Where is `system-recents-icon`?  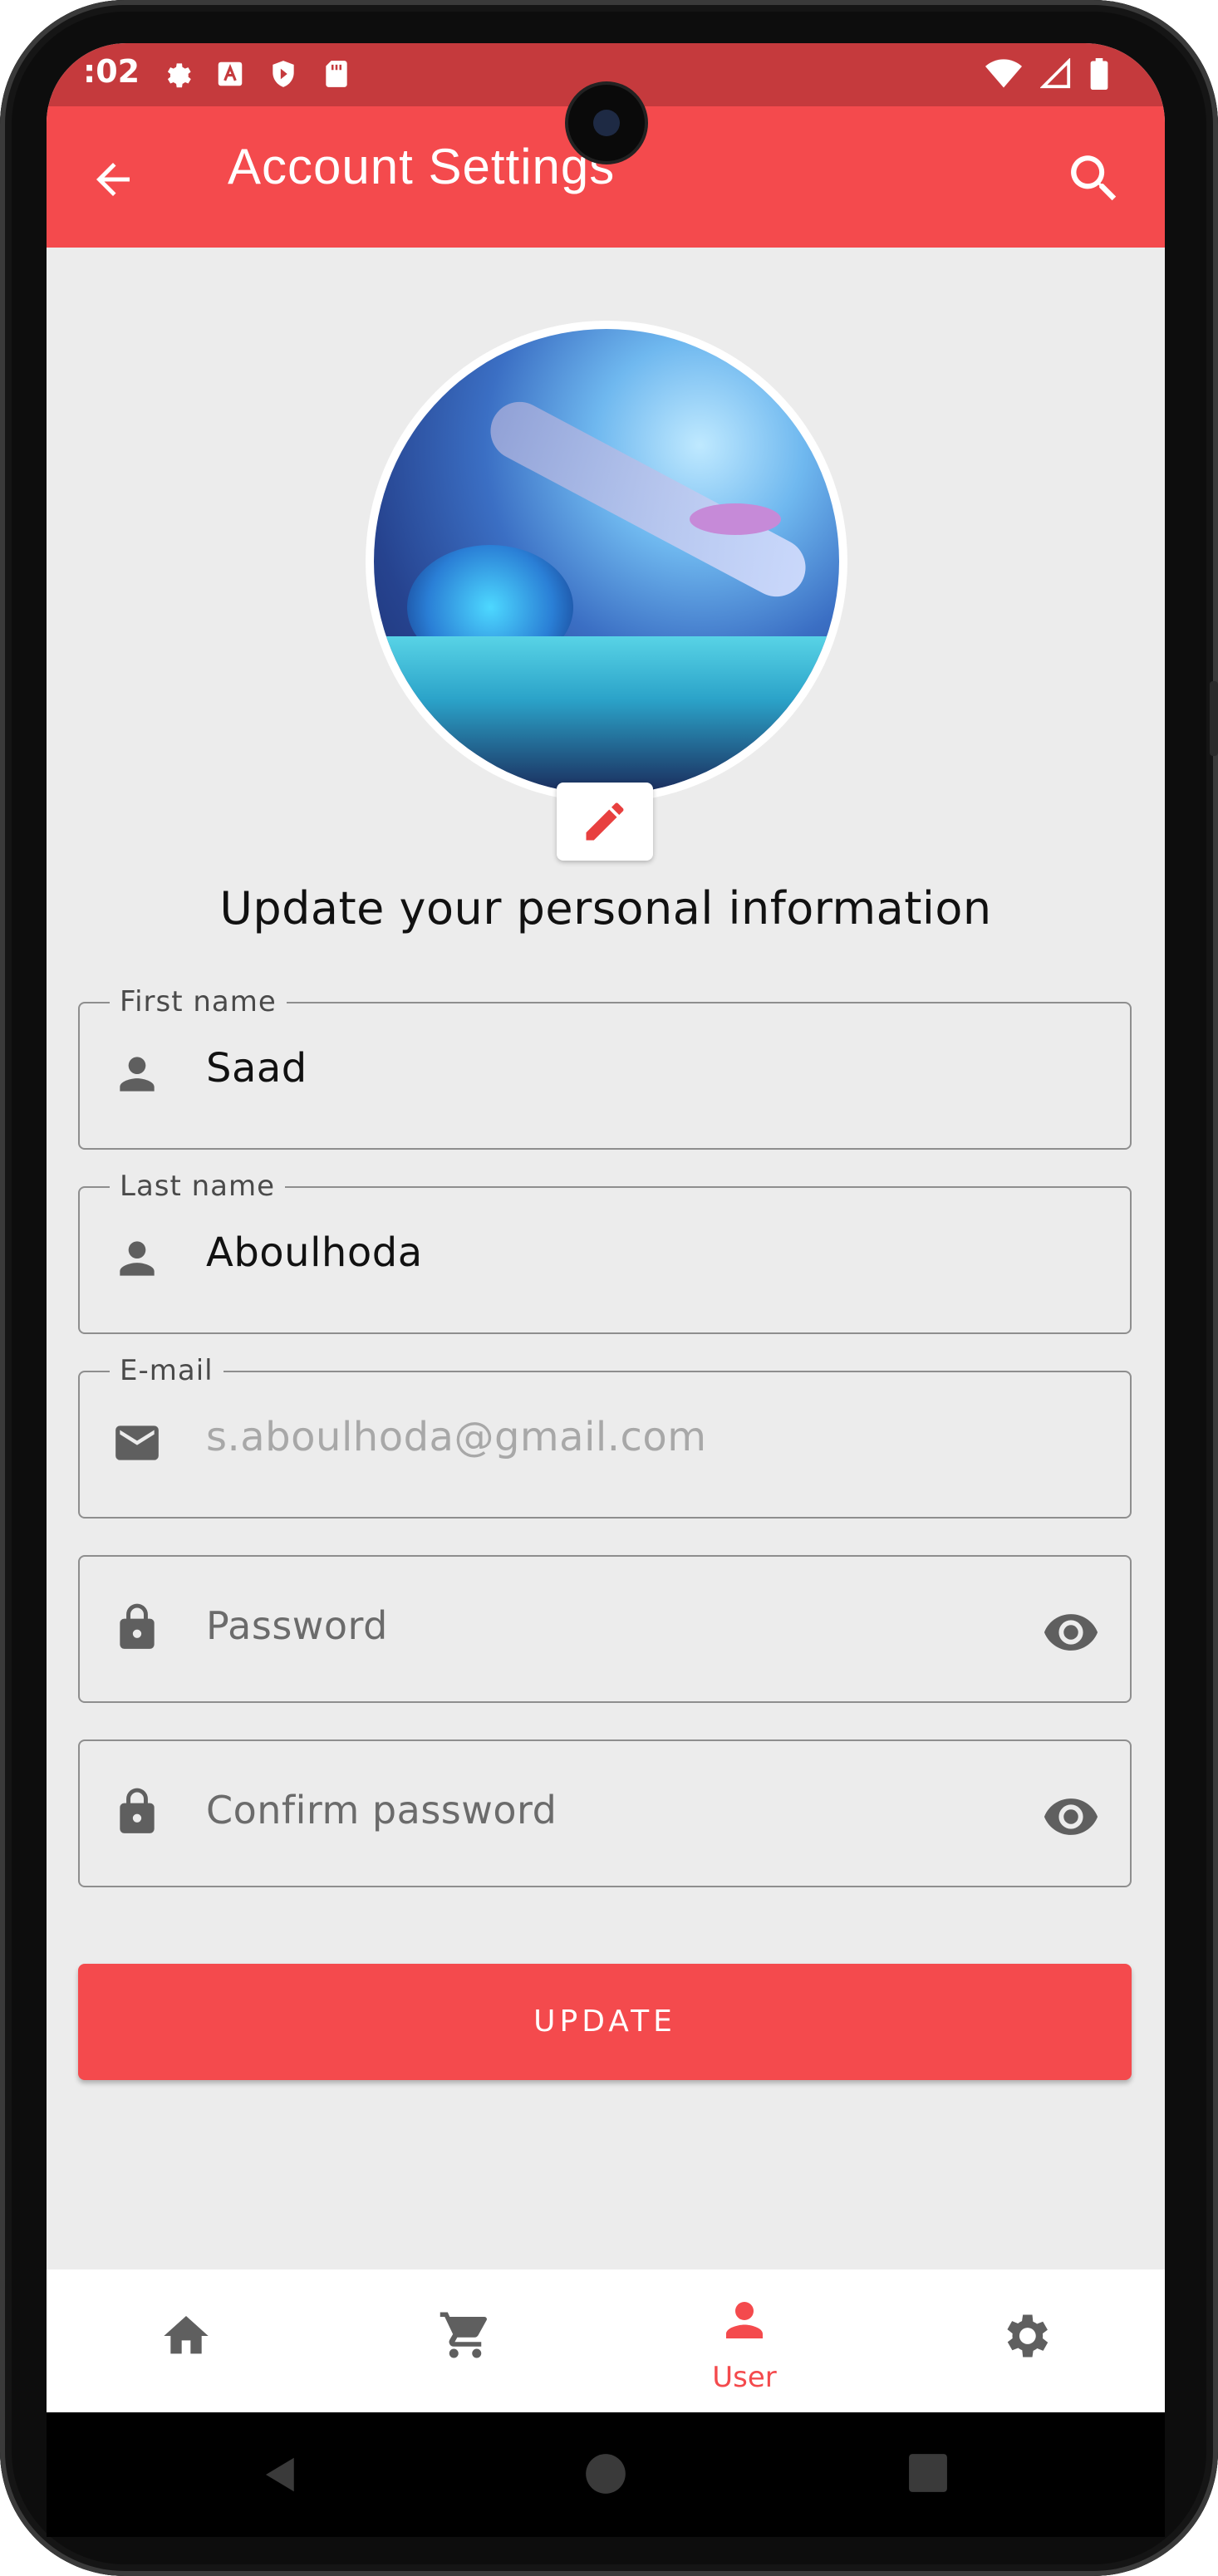
system-recents-icon is located at coordinates (928, 2473).